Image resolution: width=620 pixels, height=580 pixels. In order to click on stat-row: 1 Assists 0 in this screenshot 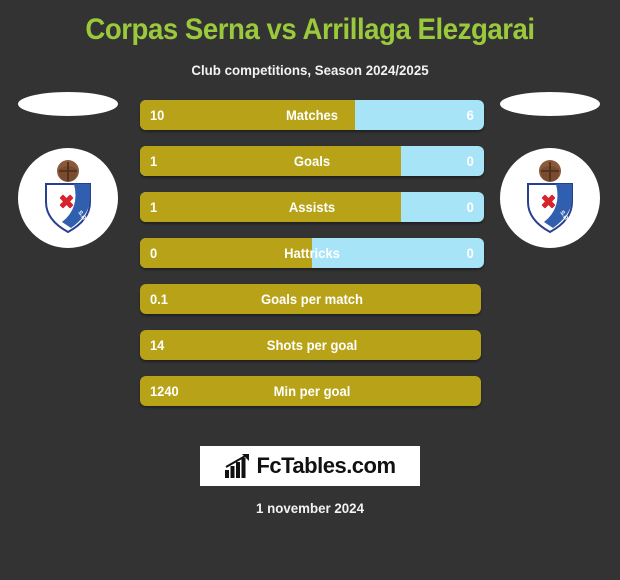, I will do `click(312, 207)`.